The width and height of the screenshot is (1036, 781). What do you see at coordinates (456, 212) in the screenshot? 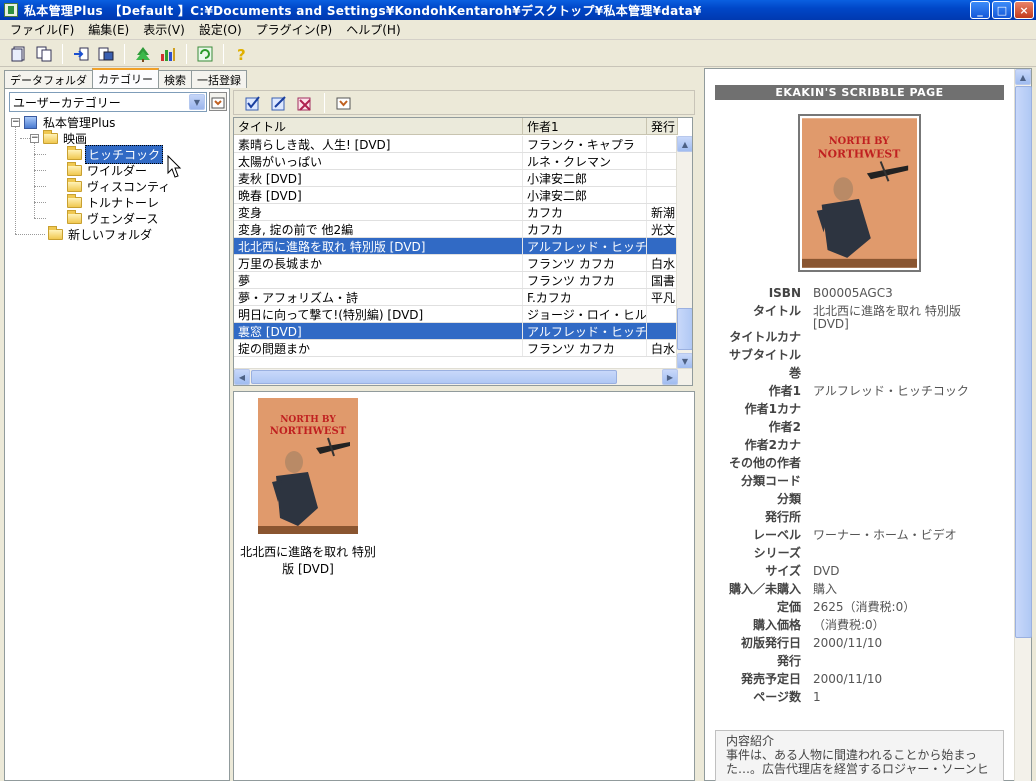
I see `table-row: 変身 カフカ 新潮` at bounding box center [456, 212].